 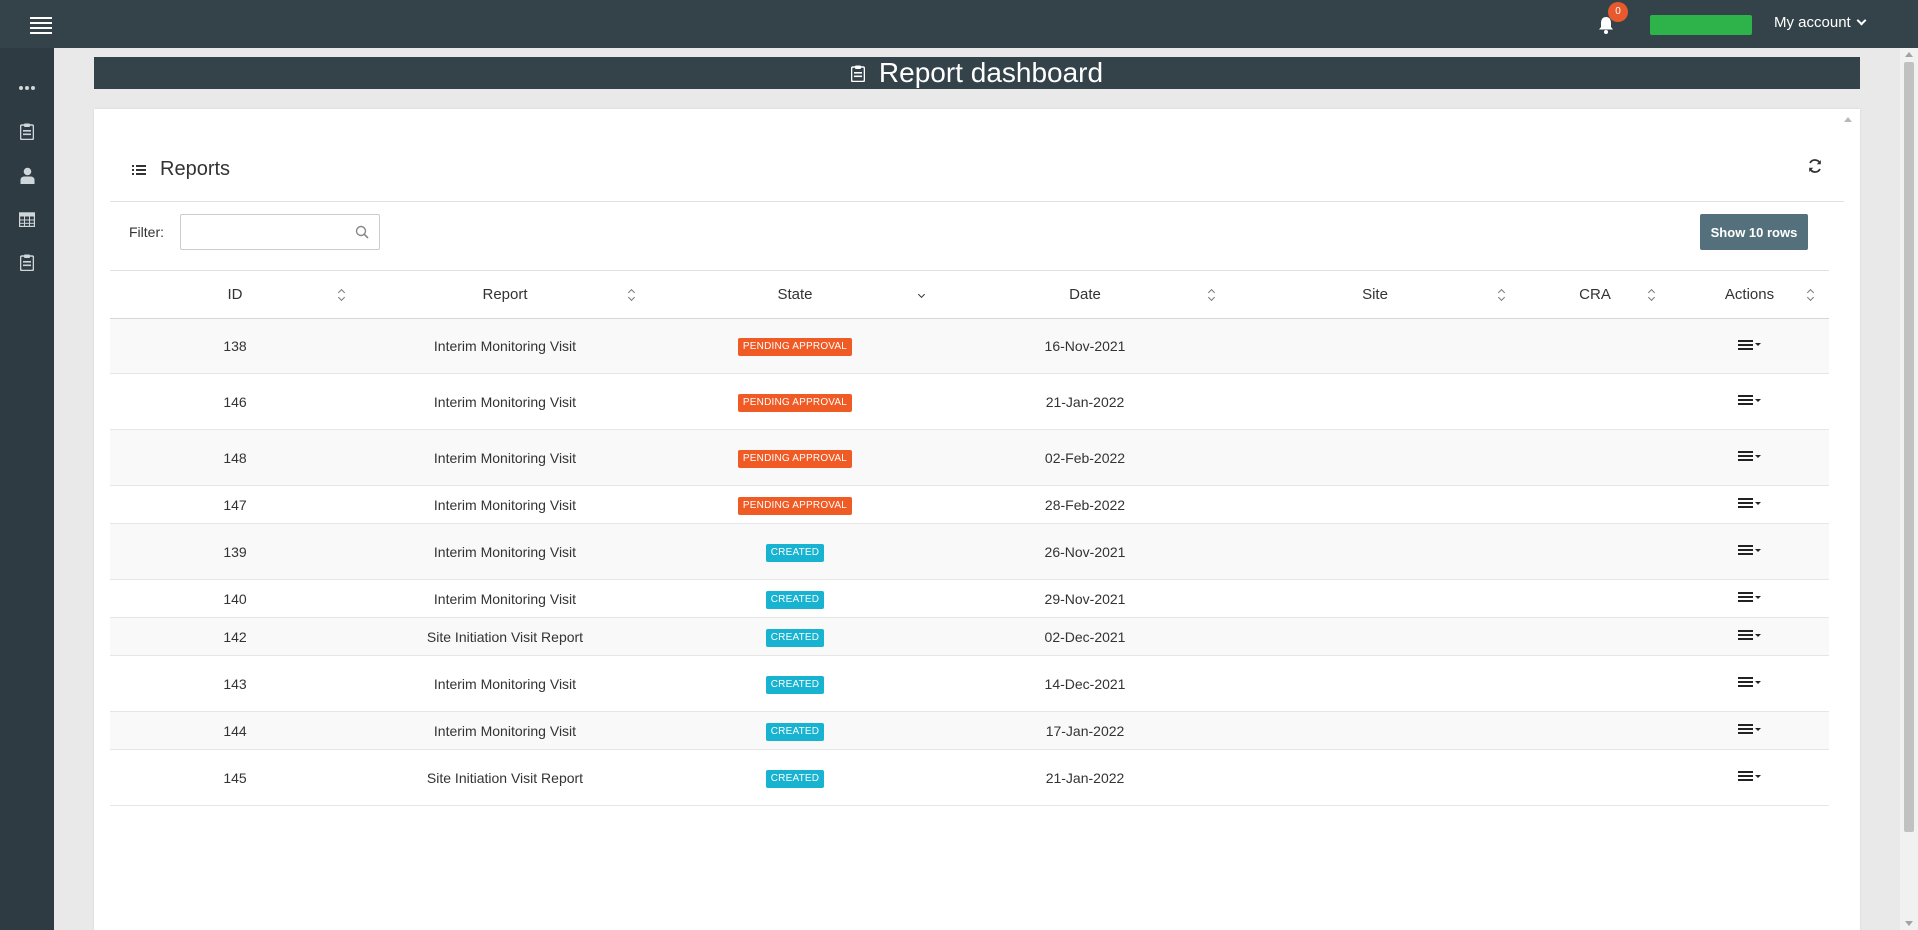 What do you see at coordinates (235, 401) in the screenshot?
I see `cell-id: 146` at bounding box center [235, 401].